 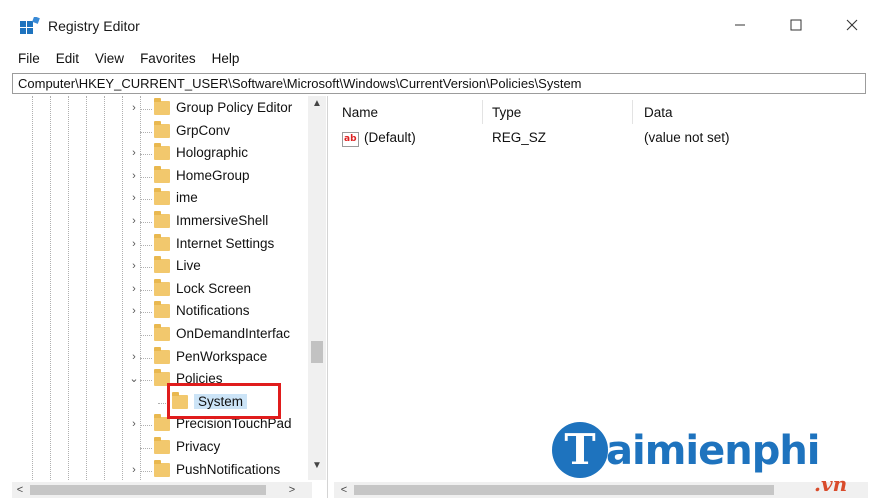 What do you see at coordinates (687, 137) in the screenshot?
I see `value-data: (value not set)` at bounding box center [687, 137].